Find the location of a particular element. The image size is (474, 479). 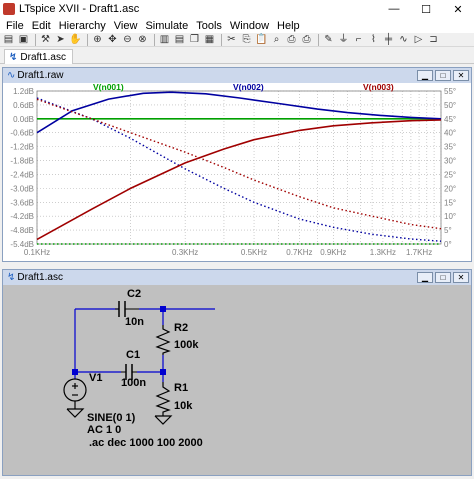

y-tick-label-right: 10° is located at coordinates (450, 216).